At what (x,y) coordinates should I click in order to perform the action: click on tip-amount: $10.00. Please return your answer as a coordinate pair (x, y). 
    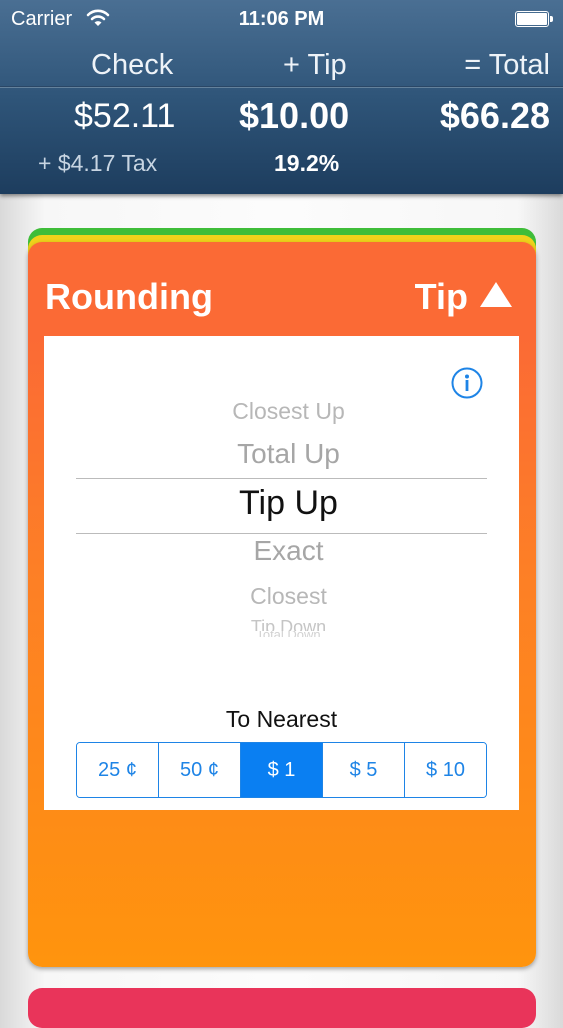
    Looking at the image, I should click on (294, 116).